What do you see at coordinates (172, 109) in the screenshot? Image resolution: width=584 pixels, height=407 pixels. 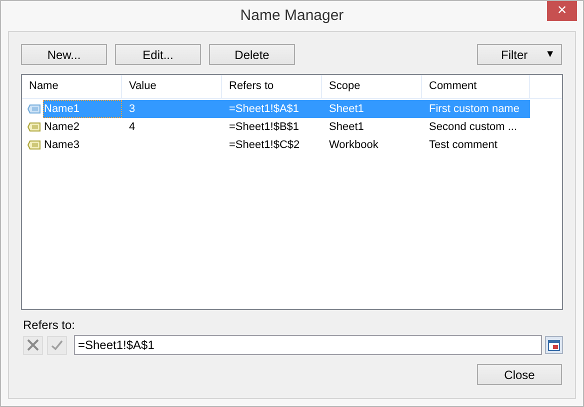 I see `table-cell: 3` at bounding box center [172, 109].